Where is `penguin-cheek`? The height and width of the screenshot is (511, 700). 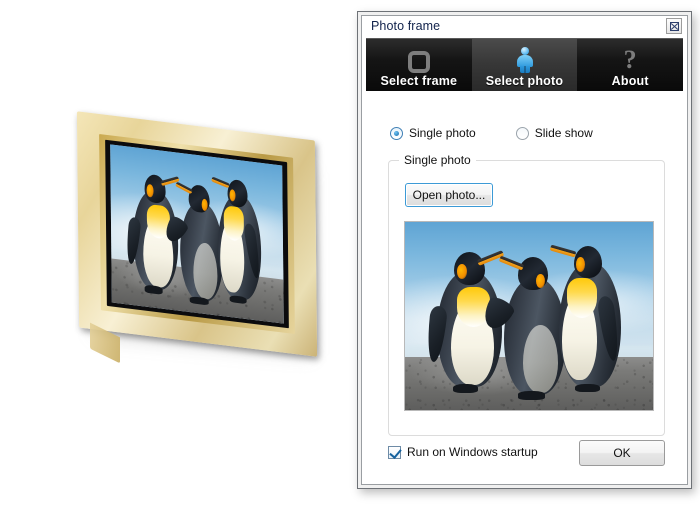
penguin-cheek is located at coordinates (150, 190).